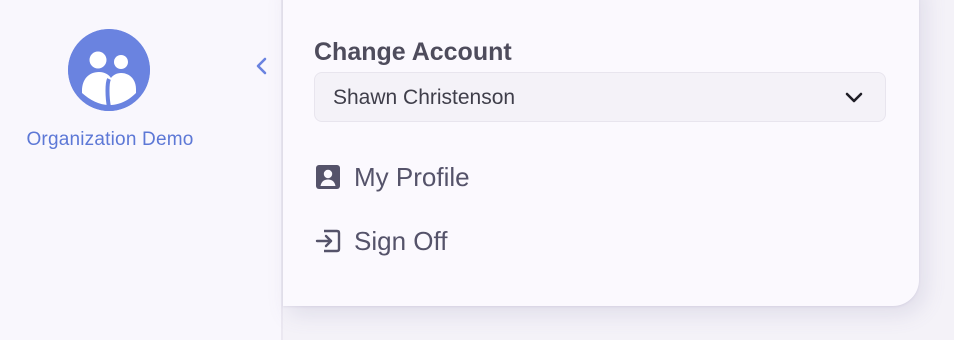 The image size is (954, 340). I want to click on sign-out-icon, so click(328, 241).